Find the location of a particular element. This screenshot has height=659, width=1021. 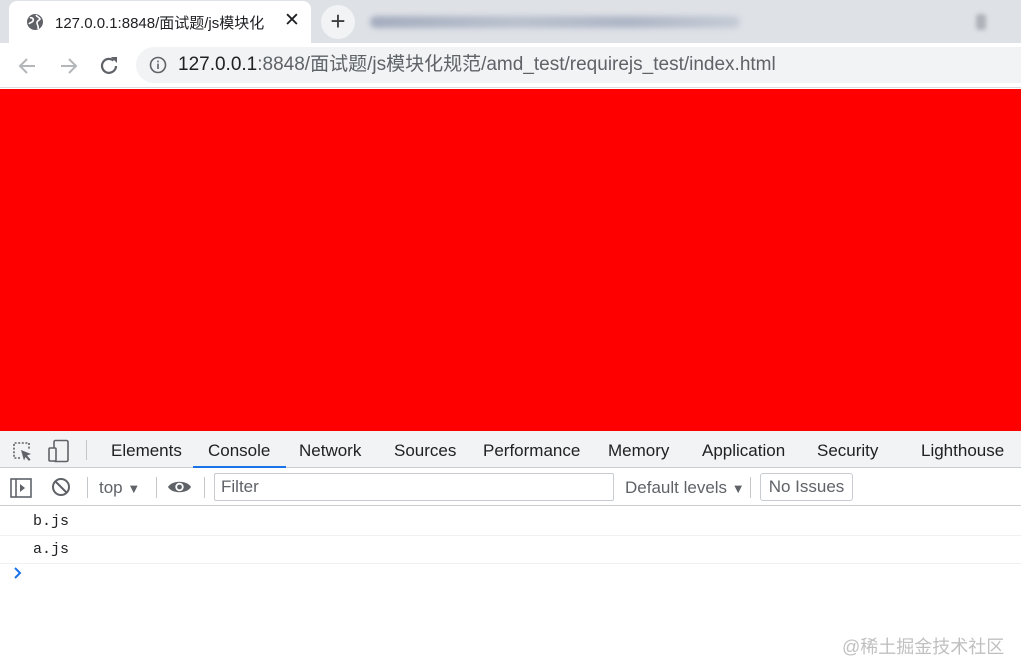

filter-input is located at coordinates (414, 487).